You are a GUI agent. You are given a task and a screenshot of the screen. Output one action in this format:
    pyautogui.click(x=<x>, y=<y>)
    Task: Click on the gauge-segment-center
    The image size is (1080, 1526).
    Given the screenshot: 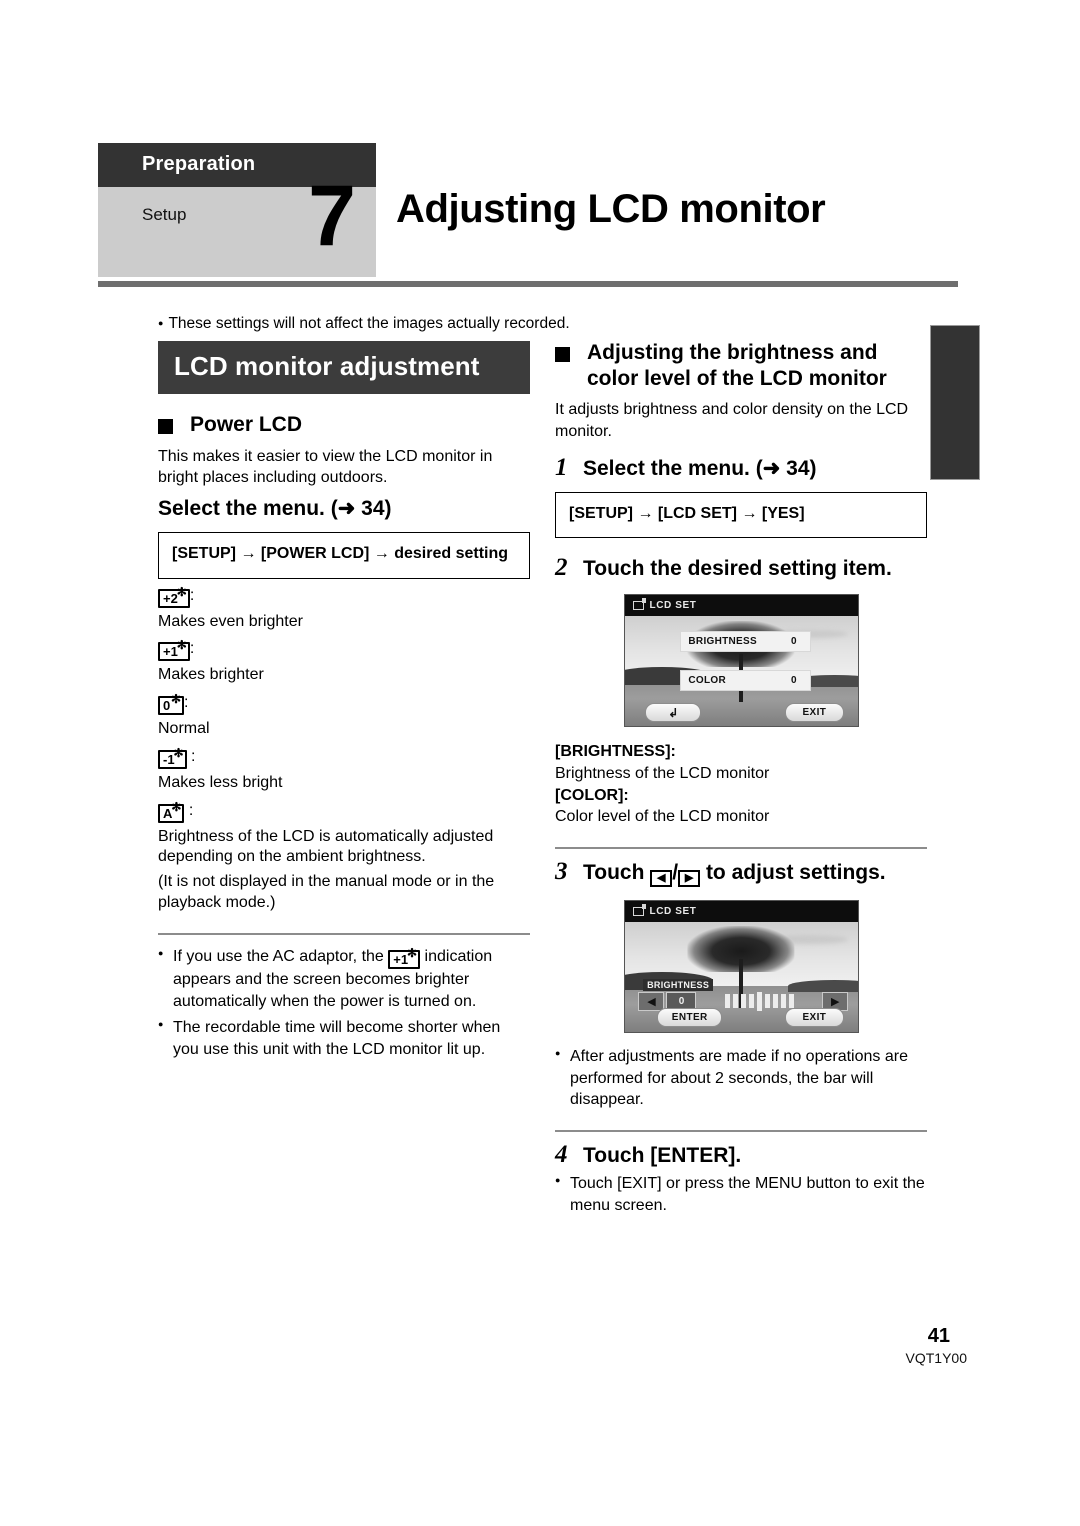 What is the action you would take?
    pyautogui.click(x=759, y=1001)
    